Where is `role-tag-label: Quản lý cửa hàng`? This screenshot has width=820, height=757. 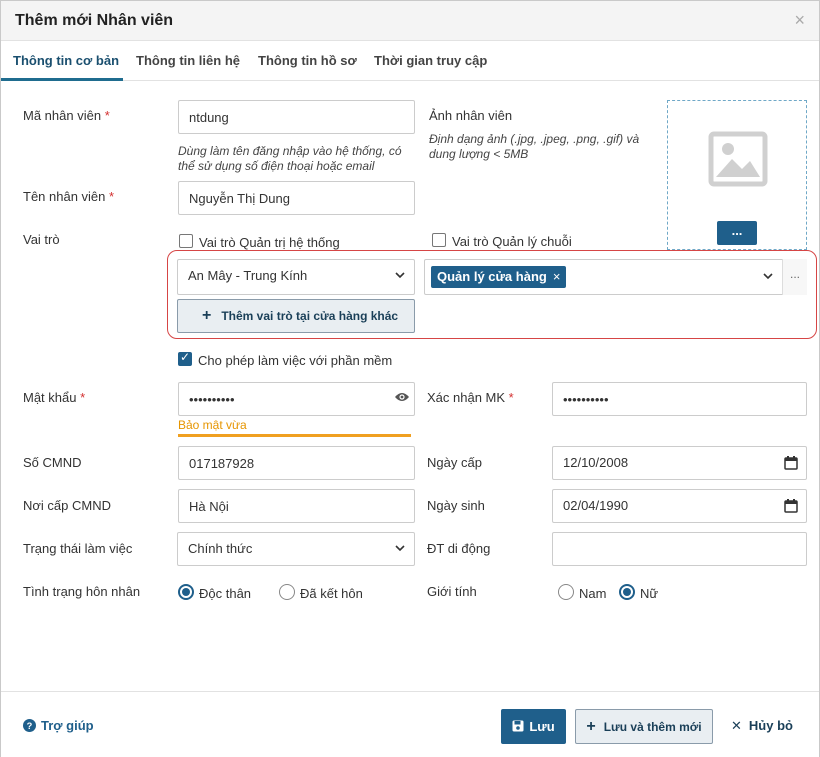 role-tag-label: Quản lý cửa hàng is located at coordinates (492, 276).